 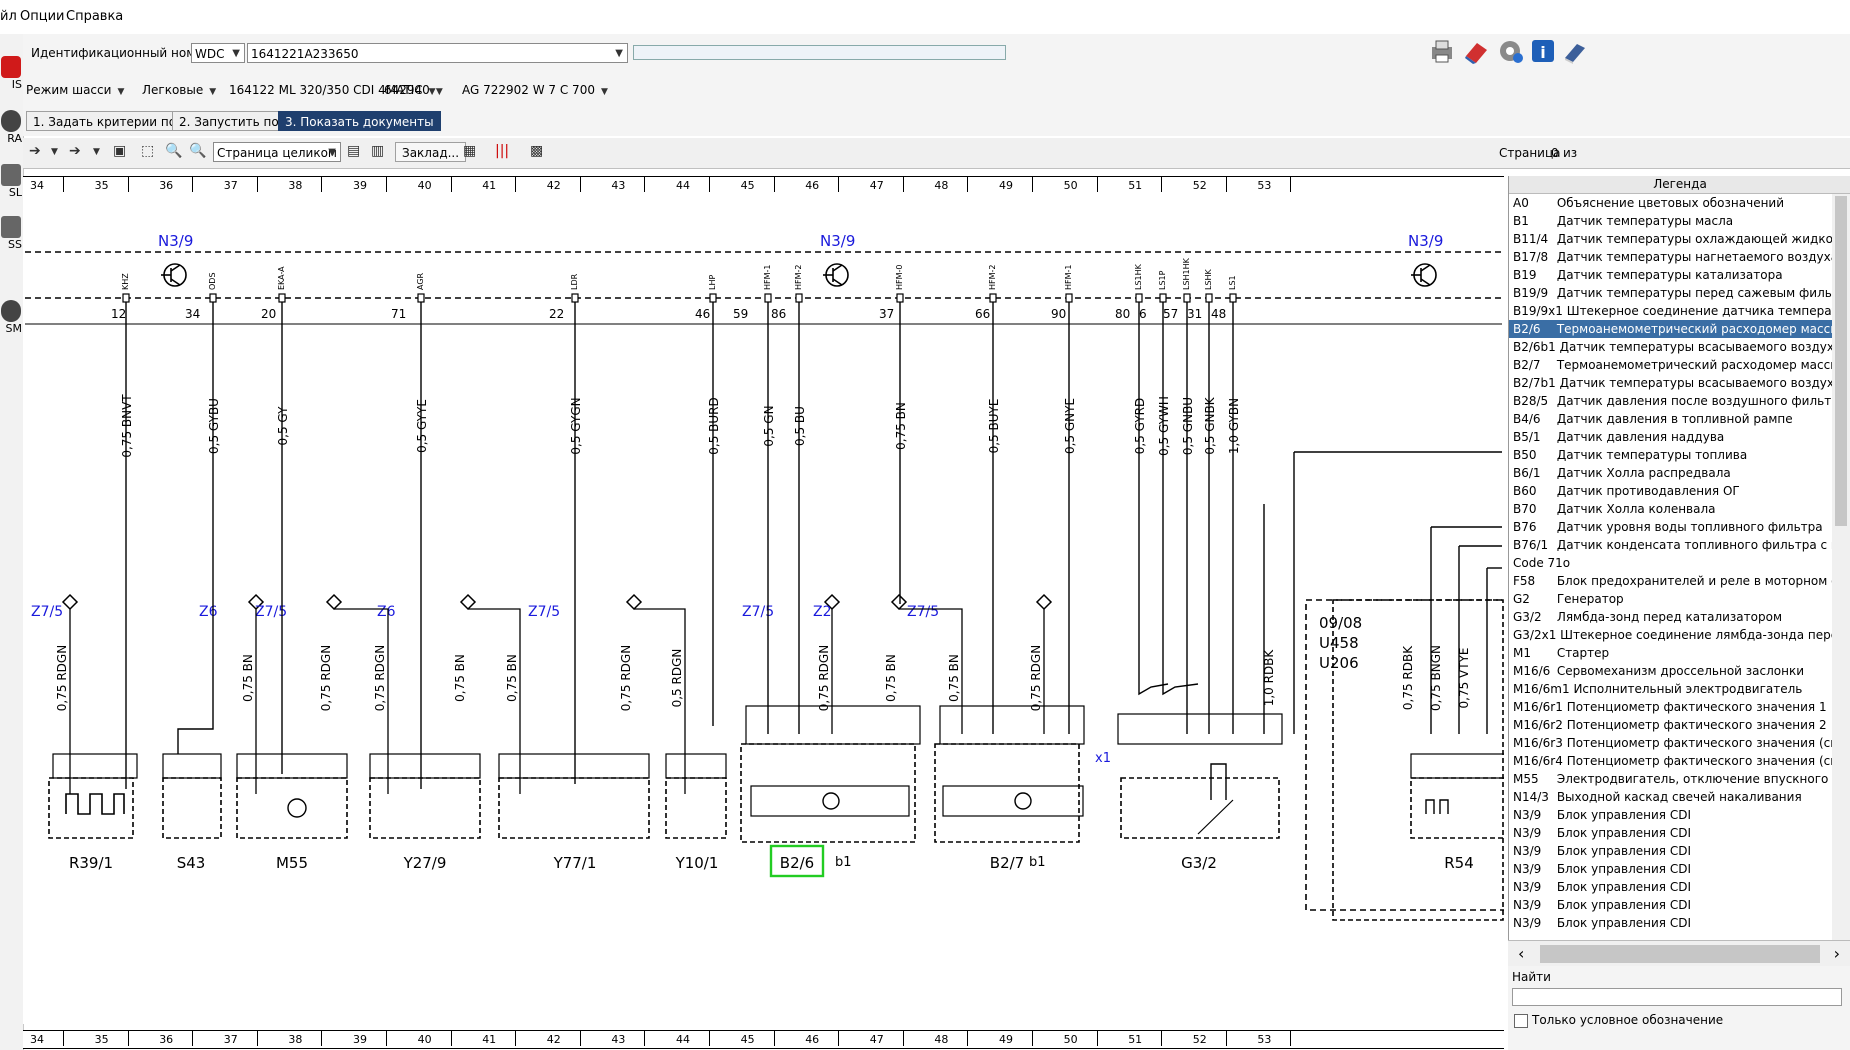 What do you see at coordinates (1677, 997) in the screenshot?
I see `find-input` at bounding box center [1677, 997].